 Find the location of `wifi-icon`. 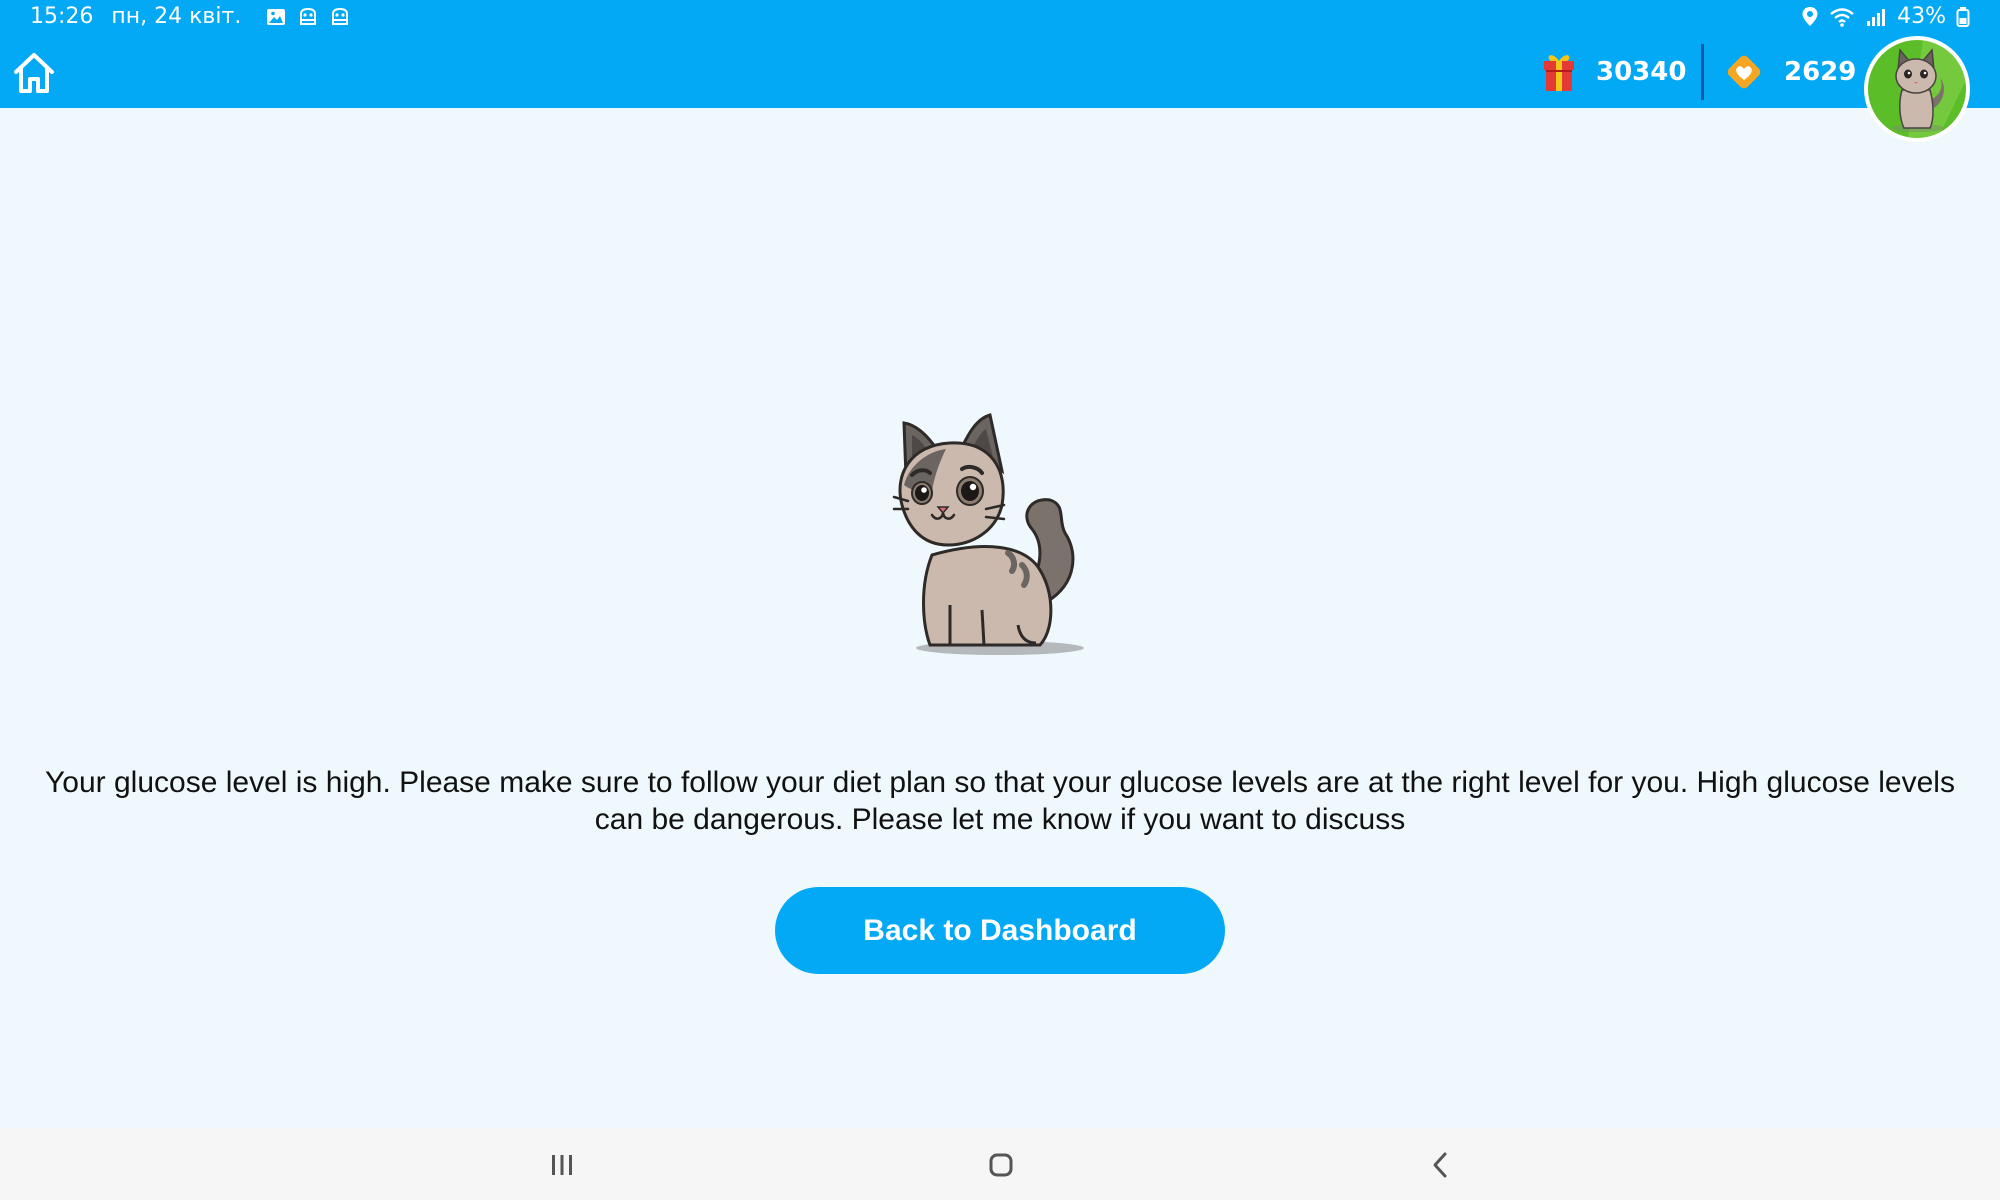

wifi-icon is located at coordinates (1842, 17).